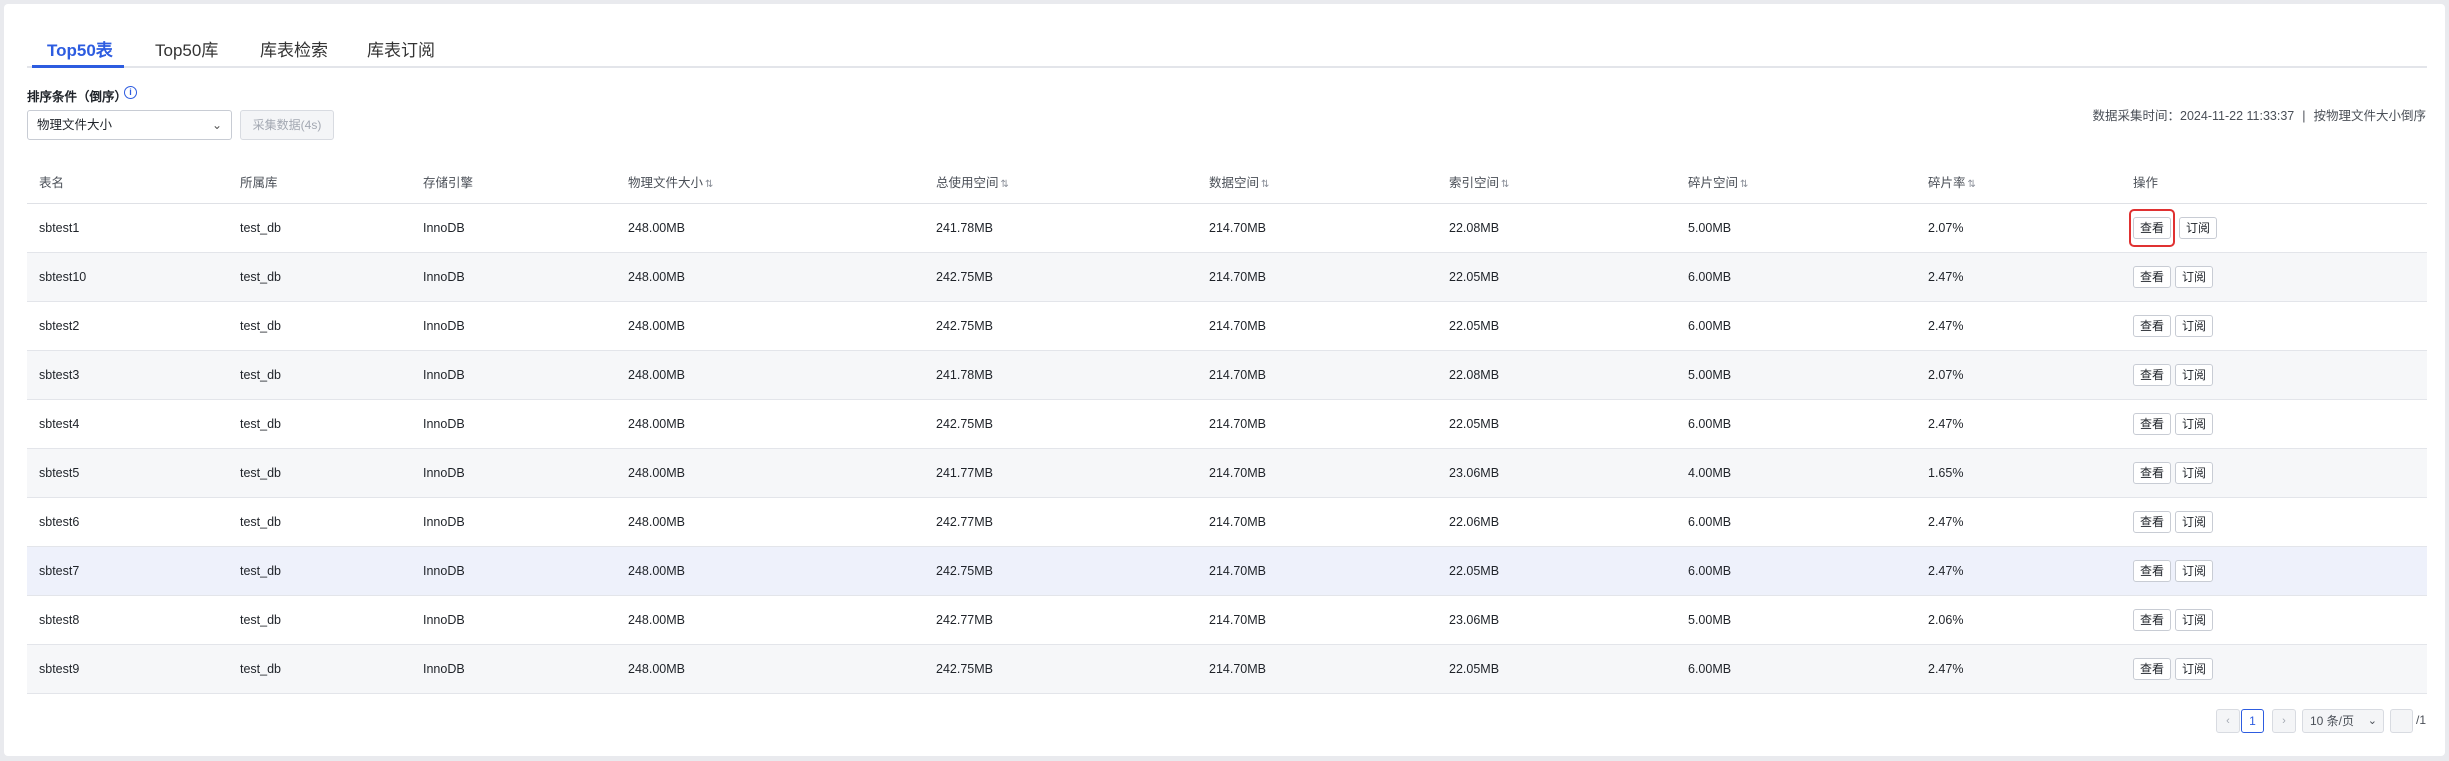 Image resolution: width=2449 pixels, height=761 pixels. What do you see at coordinates (1227, 45) in the screenshot?
I see `tab-bar: Top50表 Top50库 库表检索 库表订阅` at bounding box center [1227, 45].